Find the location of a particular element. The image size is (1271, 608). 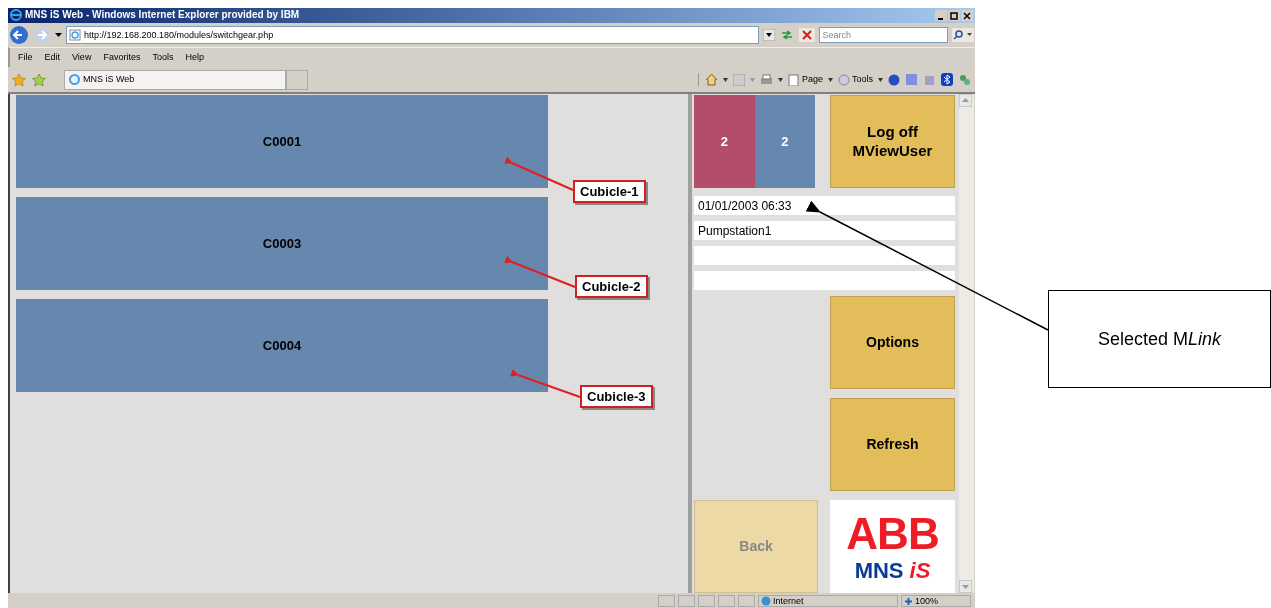

bluetooth-icon is located at coordinates (947, 79).